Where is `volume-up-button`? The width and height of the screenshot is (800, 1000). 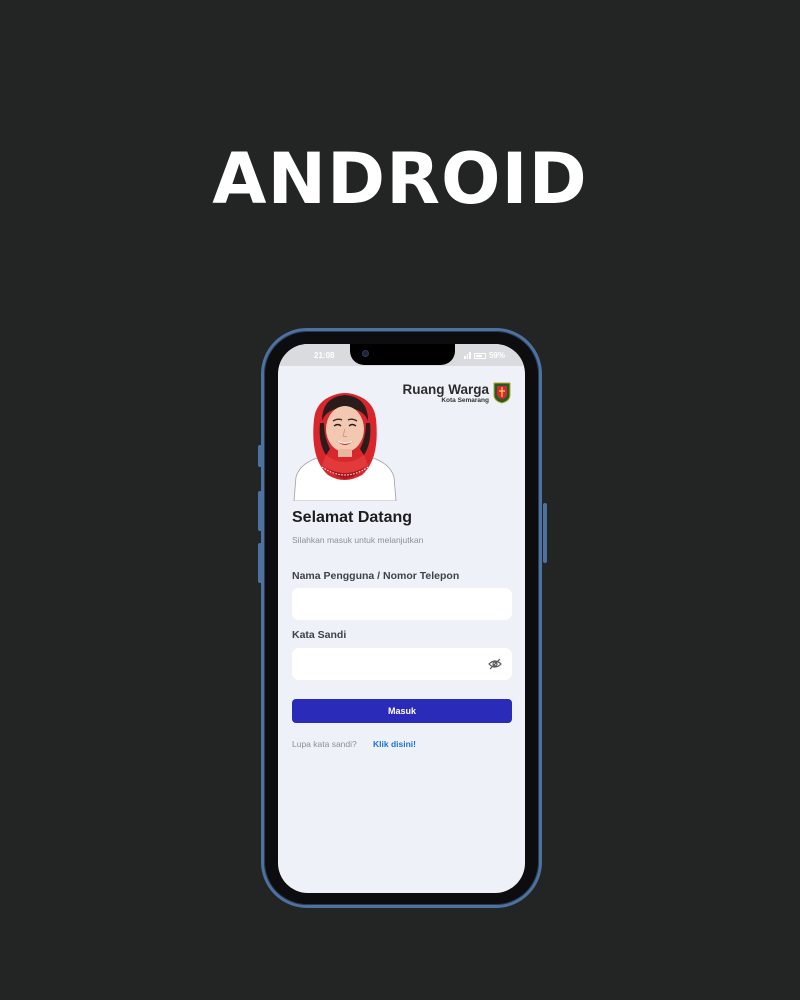
volume-up-button is located at coordinates (260, 456).